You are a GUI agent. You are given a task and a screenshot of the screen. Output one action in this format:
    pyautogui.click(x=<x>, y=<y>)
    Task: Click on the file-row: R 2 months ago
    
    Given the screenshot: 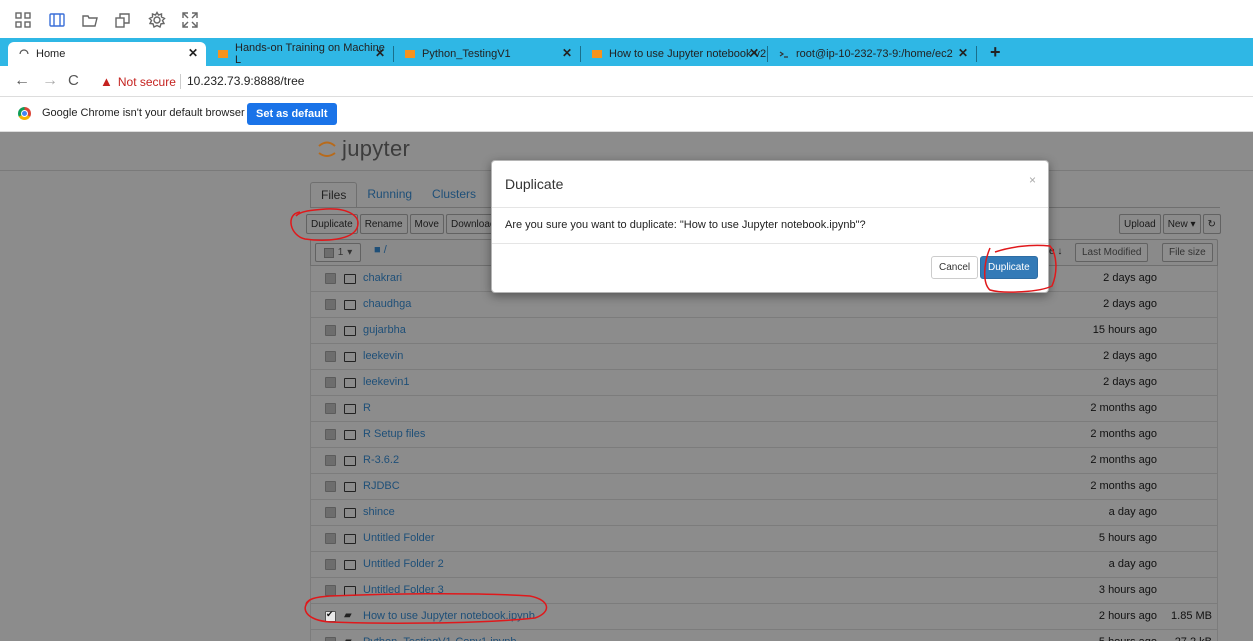 What is the action you would take?
    pyautogui.click(x=764, y=409)
    